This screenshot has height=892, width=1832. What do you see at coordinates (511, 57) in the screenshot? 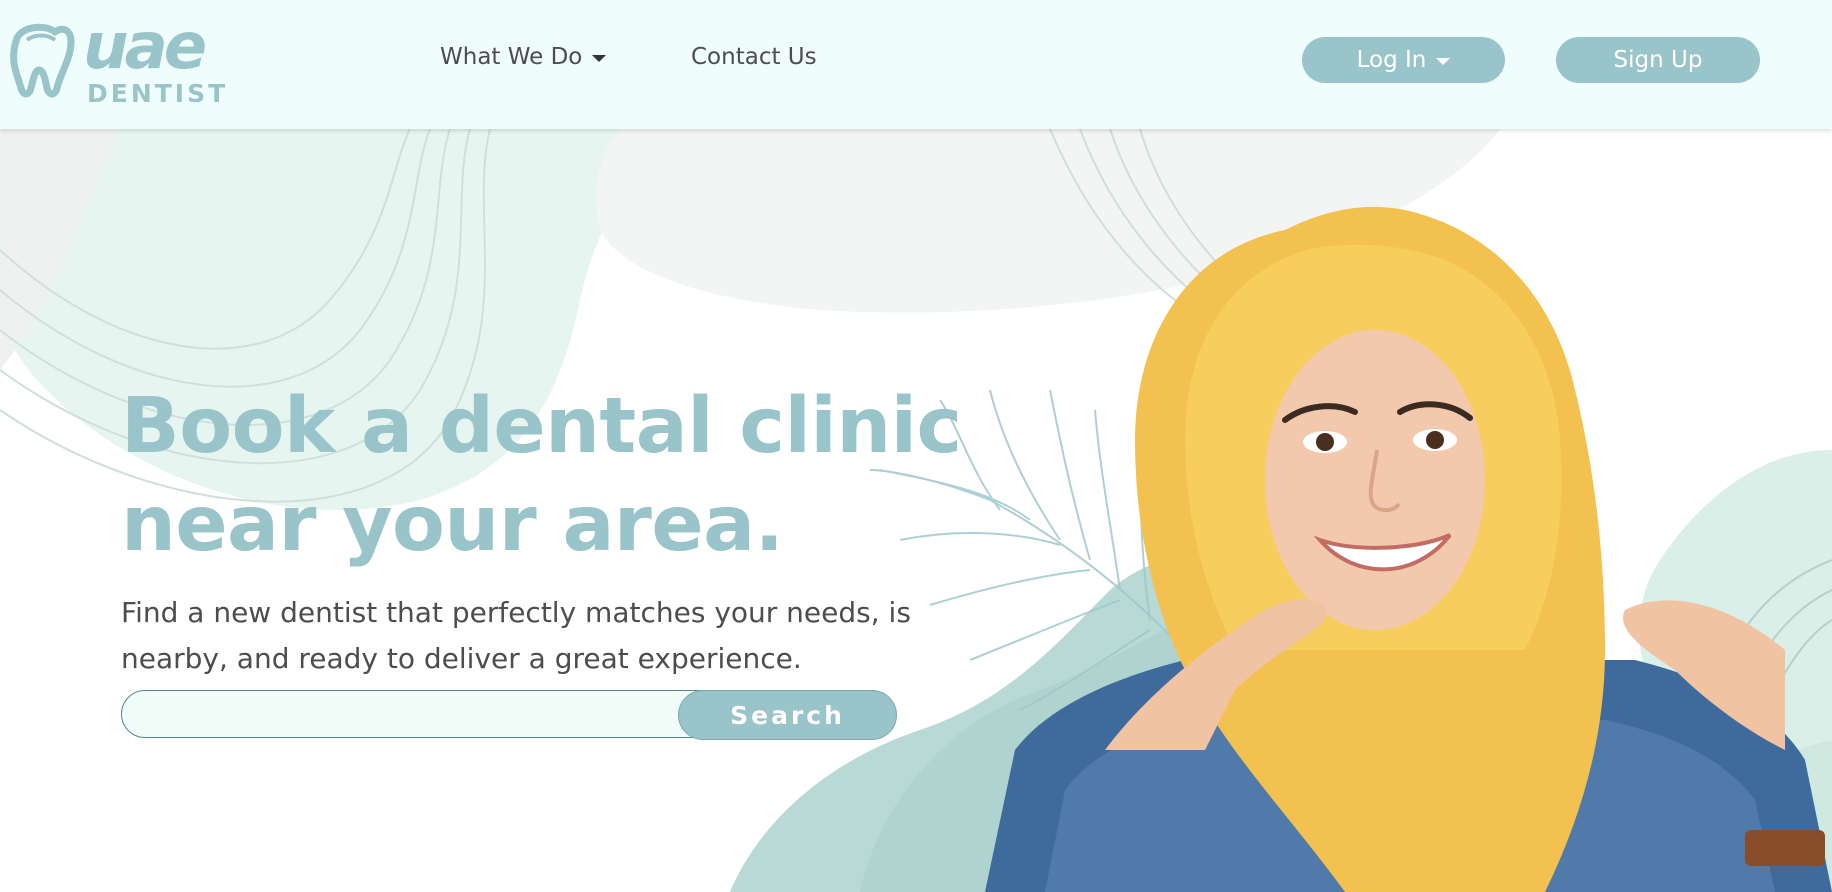
I see `nav-what-we-do-label: What We Do` at bounding box center [511, 57].